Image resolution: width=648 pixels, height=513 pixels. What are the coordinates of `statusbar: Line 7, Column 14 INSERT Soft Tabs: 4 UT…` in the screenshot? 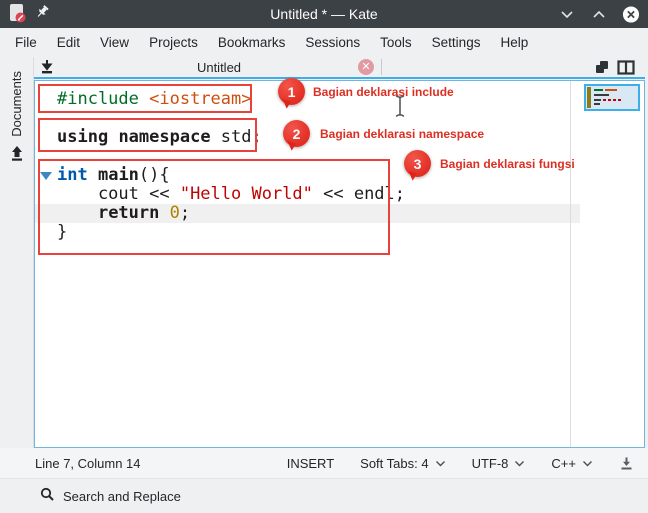 It's located at (324, 463).